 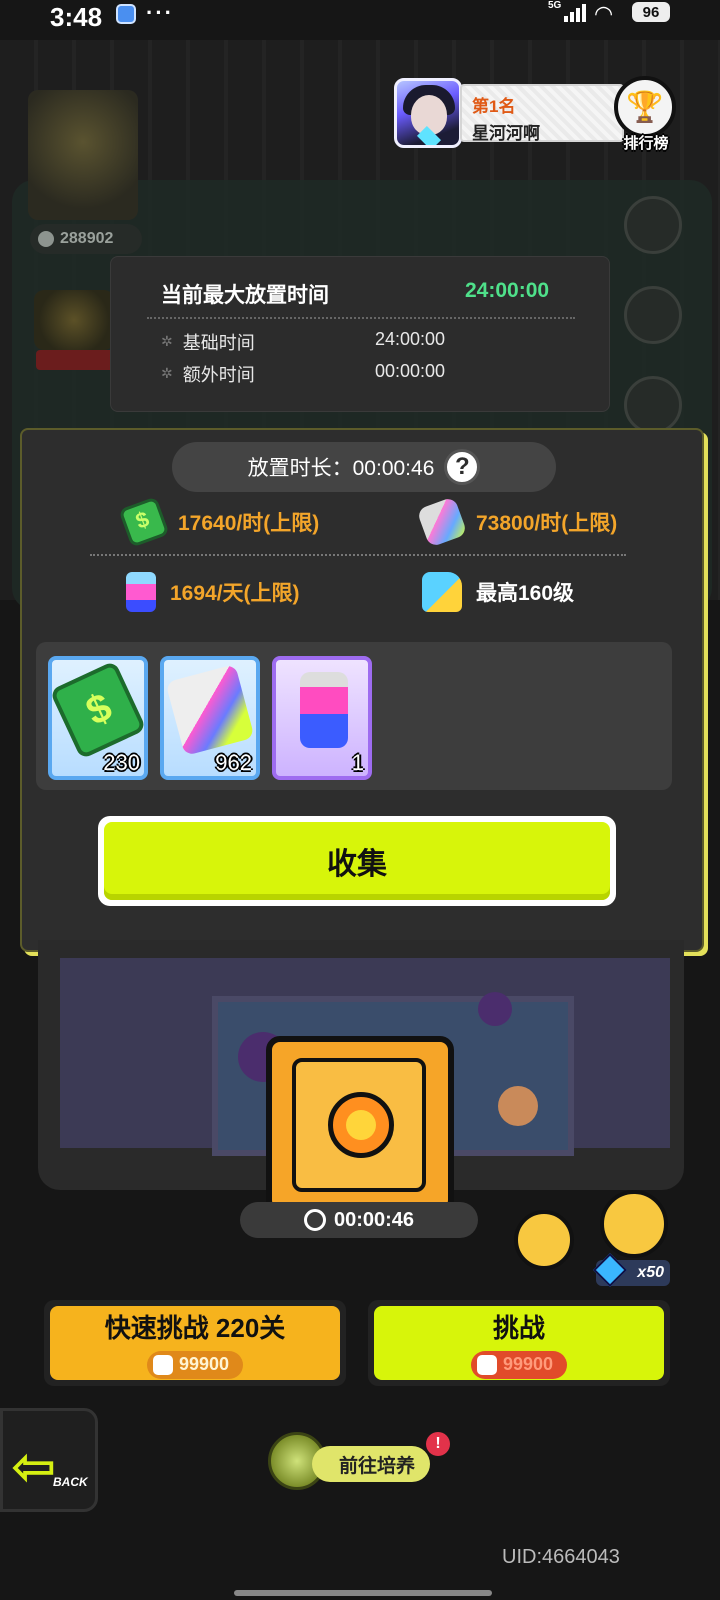 I want to click on alert-badge: !, so click(x=438, y=1444).